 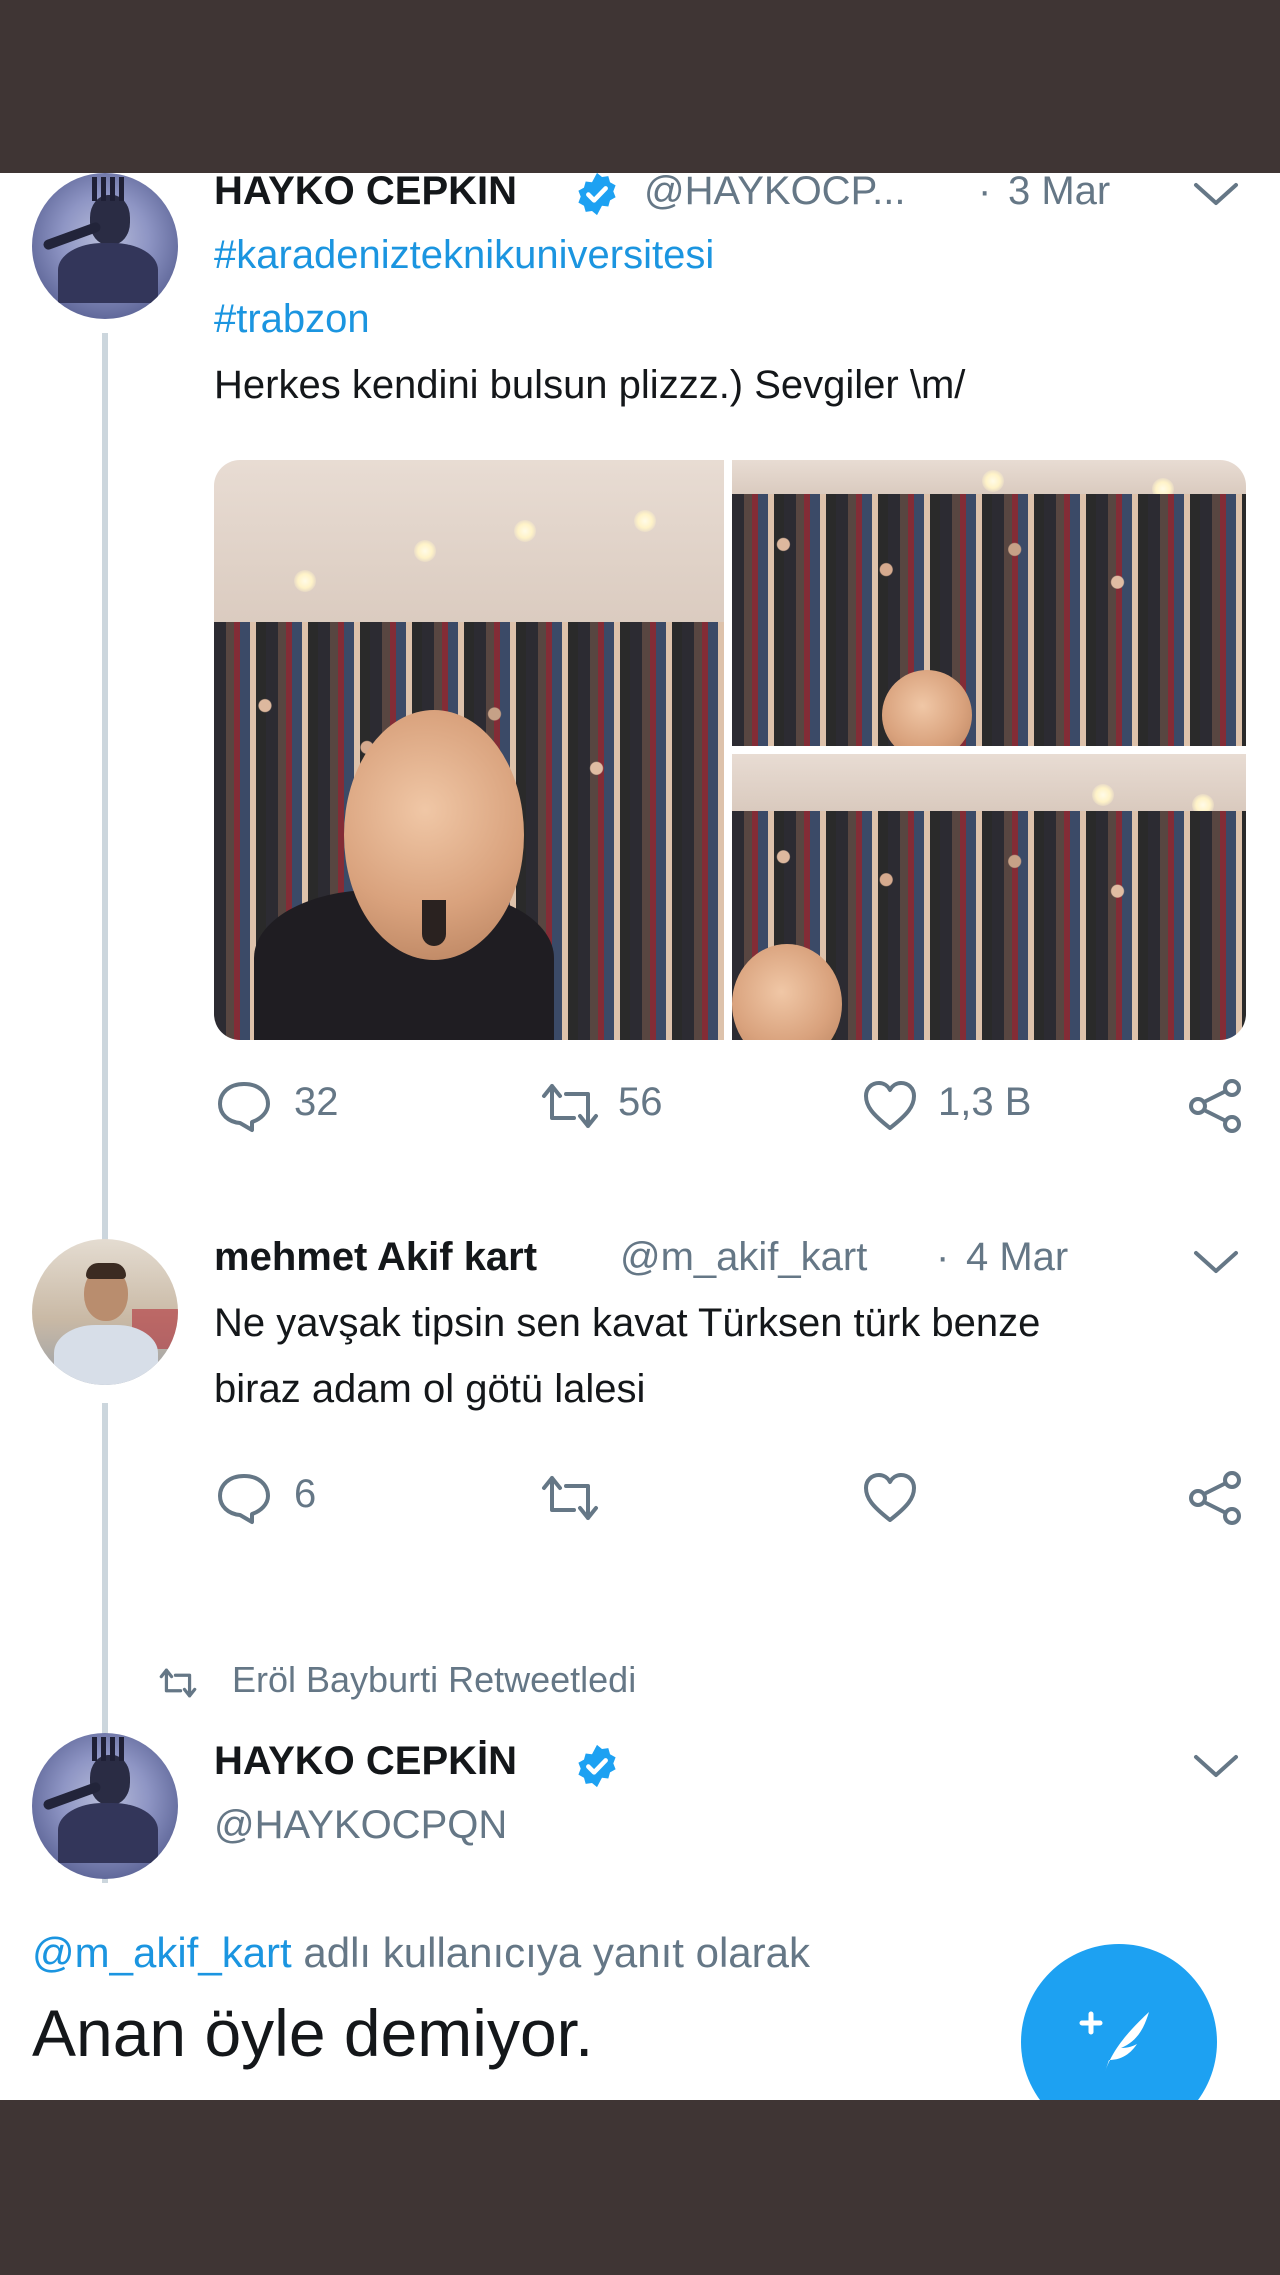 I want to click on tweet1-author-name: HAYKO CEPKIN, so click(x=365, y=193).